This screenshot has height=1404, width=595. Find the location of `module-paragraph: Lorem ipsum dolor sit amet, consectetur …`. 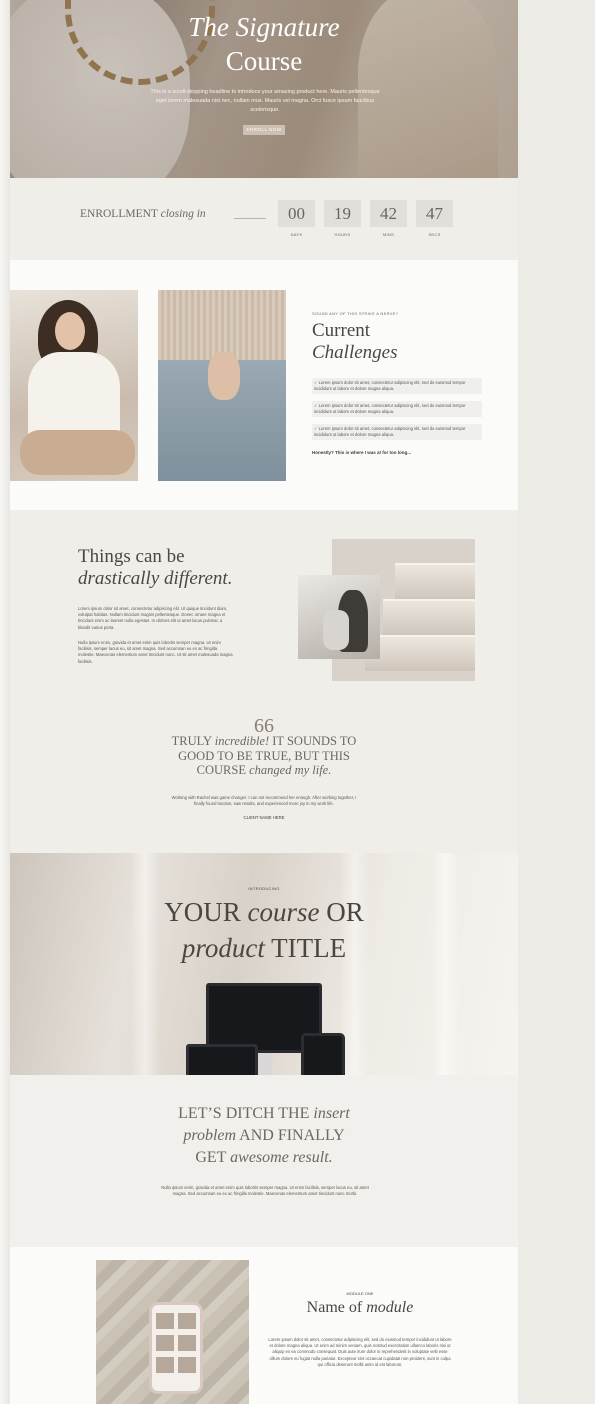

module-paragraph: Lorem ipsum dolor sit amet, consectetur … is located at coordinates (360, 1352).